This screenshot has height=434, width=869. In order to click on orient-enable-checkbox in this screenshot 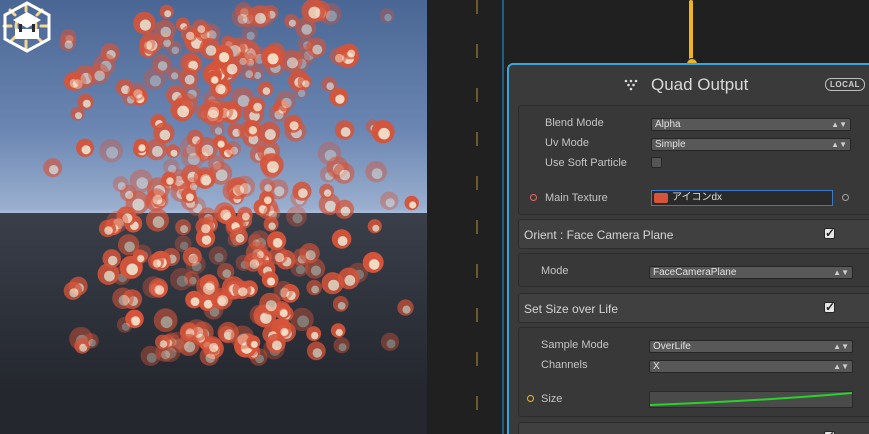, I will do `click(829, 233)`.